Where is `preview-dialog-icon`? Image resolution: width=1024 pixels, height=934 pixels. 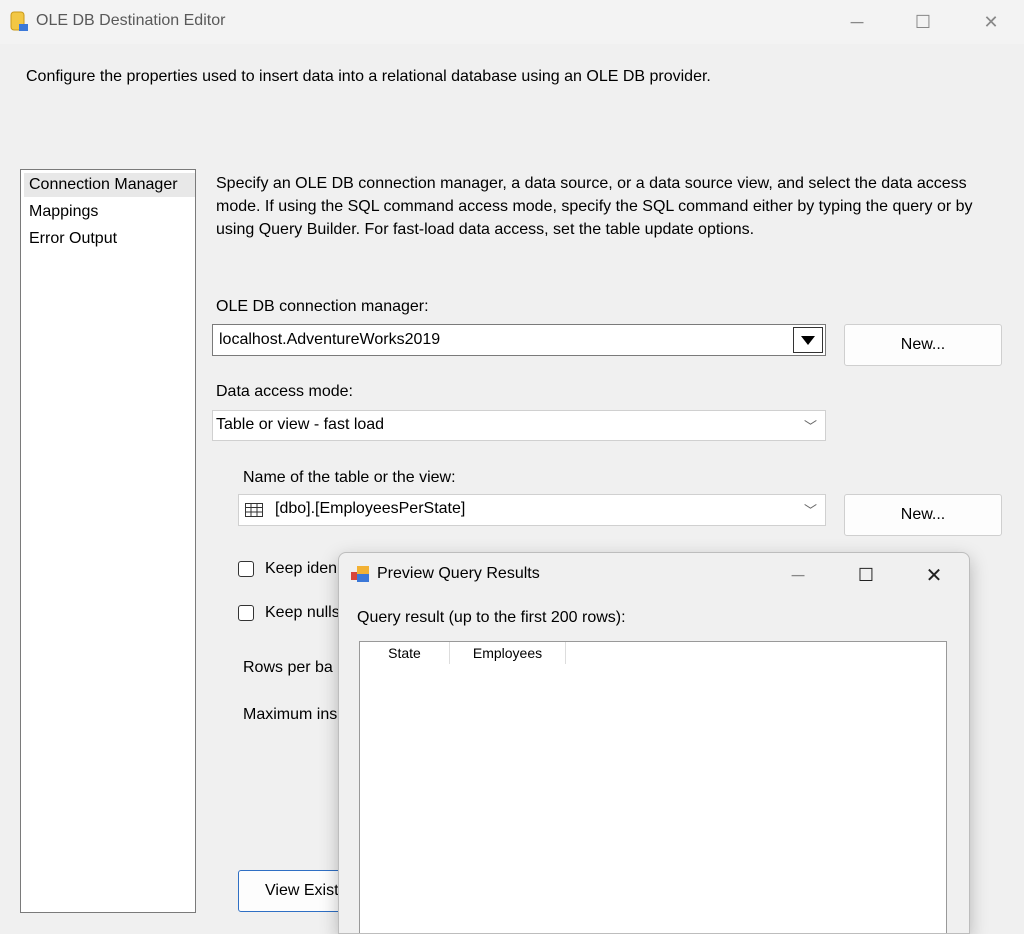
preview-dialog-icon is located at coordinates (360, 574).